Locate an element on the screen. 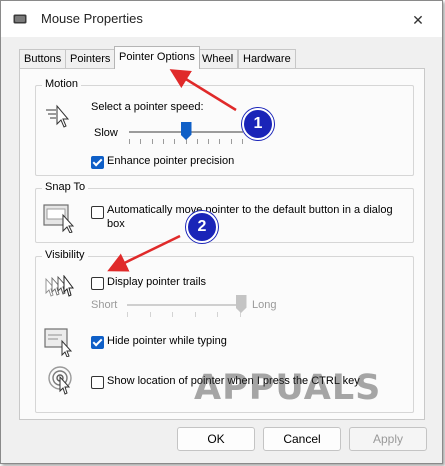  window-title: Mouse Properties is located at coordinates (92, 18).